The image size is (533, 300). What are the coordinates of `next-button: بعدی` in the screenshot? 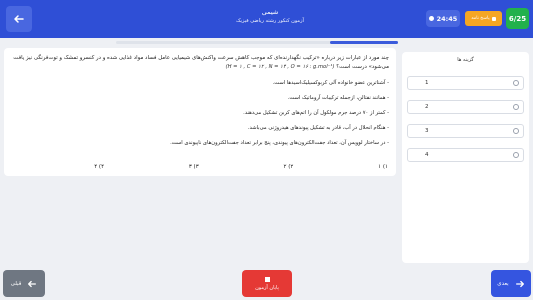 It's located at (511, 283).